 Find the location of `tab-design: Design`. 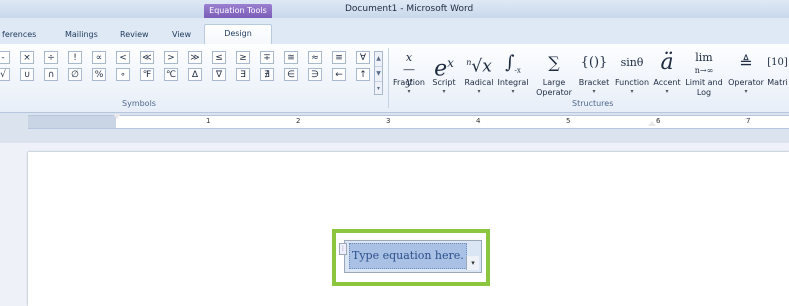

tab-design: Design is located at coordinates (238, 34).